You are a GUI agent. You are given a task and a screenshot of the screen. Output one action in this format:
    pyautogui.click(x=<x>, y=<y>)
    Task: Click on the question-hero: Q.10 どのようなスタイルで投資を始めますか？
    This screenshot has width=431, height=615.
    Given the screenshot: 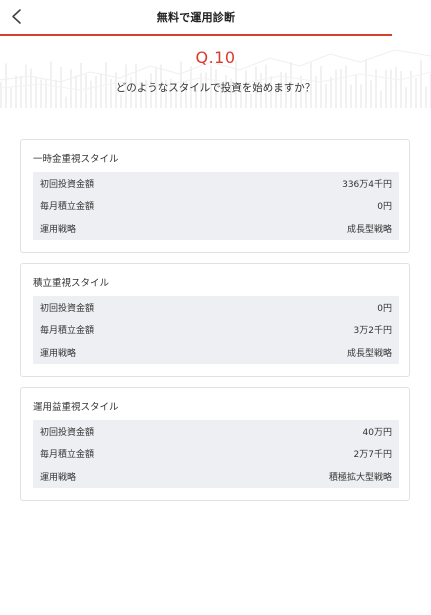 What is the action you would take?
    pyautogui.click(x=215, y=72)
    